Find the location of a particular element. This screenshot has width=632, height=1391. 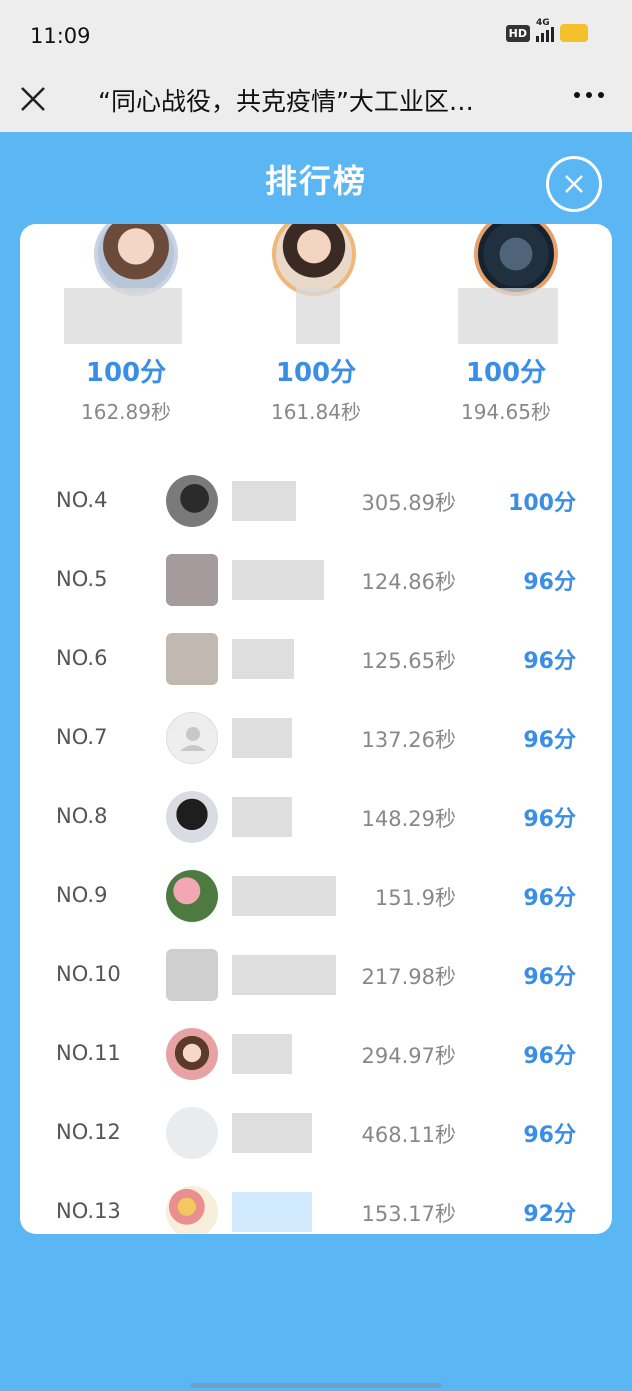

rank-number: NO.9 is located at coordinates (82, 895).